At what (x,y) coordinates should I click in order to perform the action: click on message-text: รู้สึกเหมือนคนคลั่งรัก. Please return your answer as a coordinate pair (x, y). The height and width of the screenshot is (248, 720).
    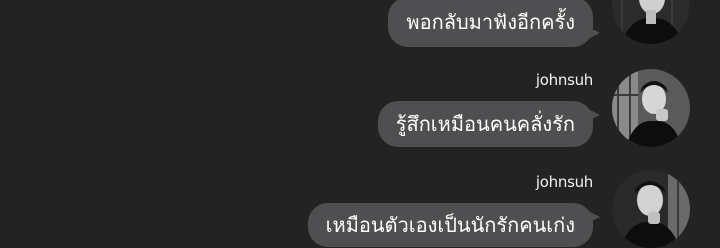
    Looking at the image, I should click on (485, 124).